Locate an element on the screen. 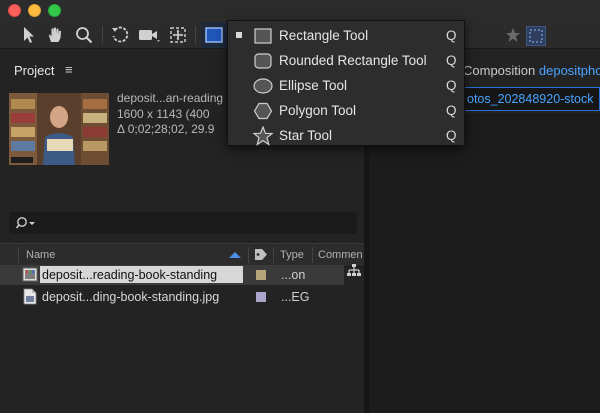  rectangle-tool-icon is located at coordinates (214, 35).